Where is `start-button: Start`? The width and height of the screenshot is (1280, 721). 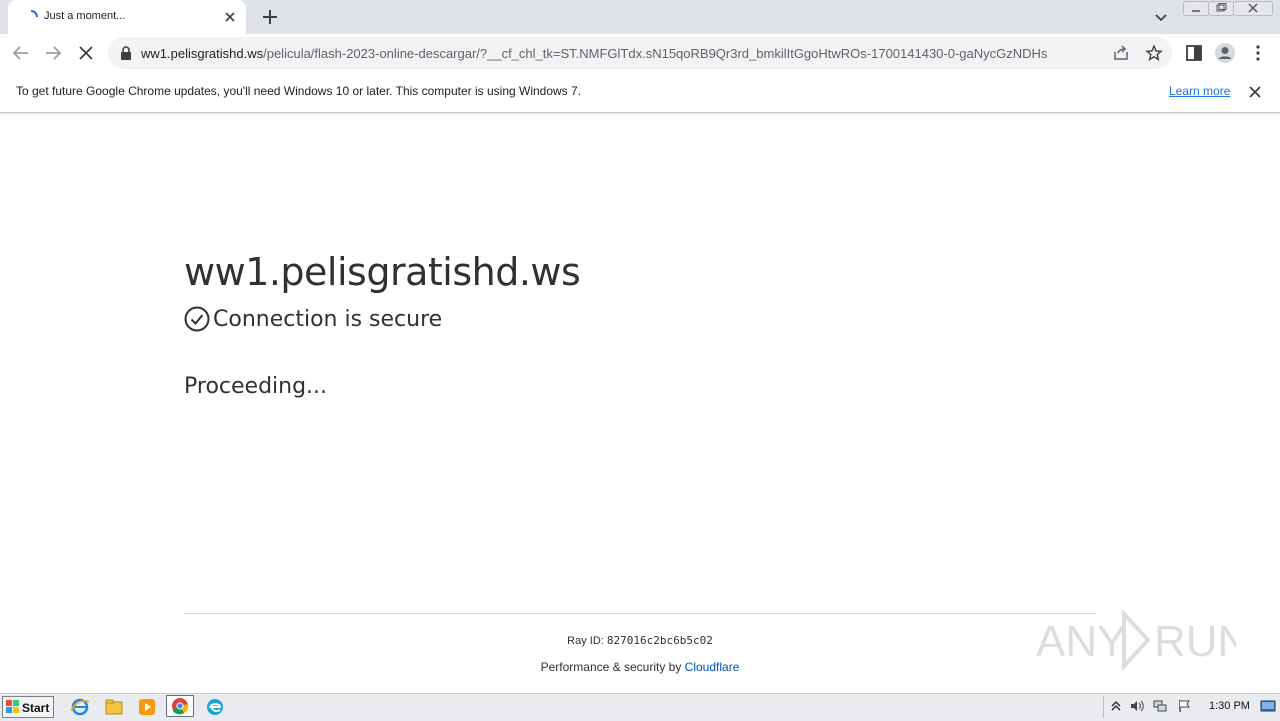 start-button: Start is located at coordinates (28, 707).